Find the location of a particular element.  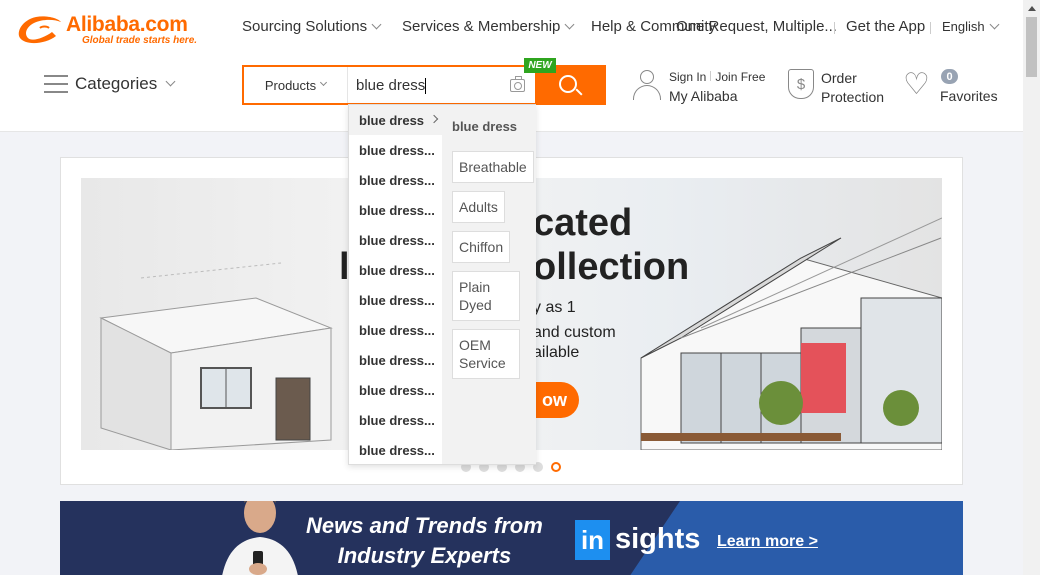

suggestion-item: blue dress is located at coordinates (395, 120).